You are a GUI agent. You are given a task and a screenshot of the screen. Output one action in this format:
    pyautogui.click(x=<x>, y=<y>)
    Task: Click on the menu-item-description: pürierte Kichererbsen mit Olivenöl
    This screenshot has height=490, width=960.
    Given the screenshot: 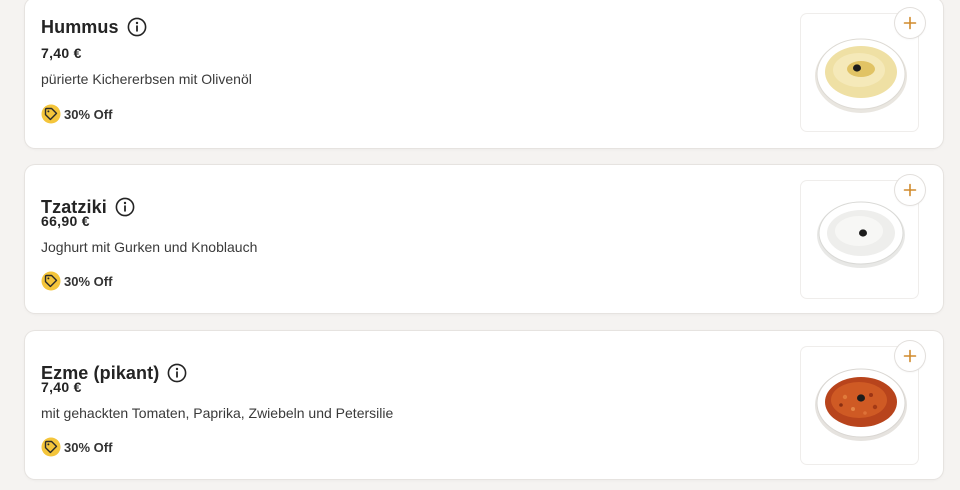 What is the action you would take?
    pyautogui.click(x=146, y=79)
    